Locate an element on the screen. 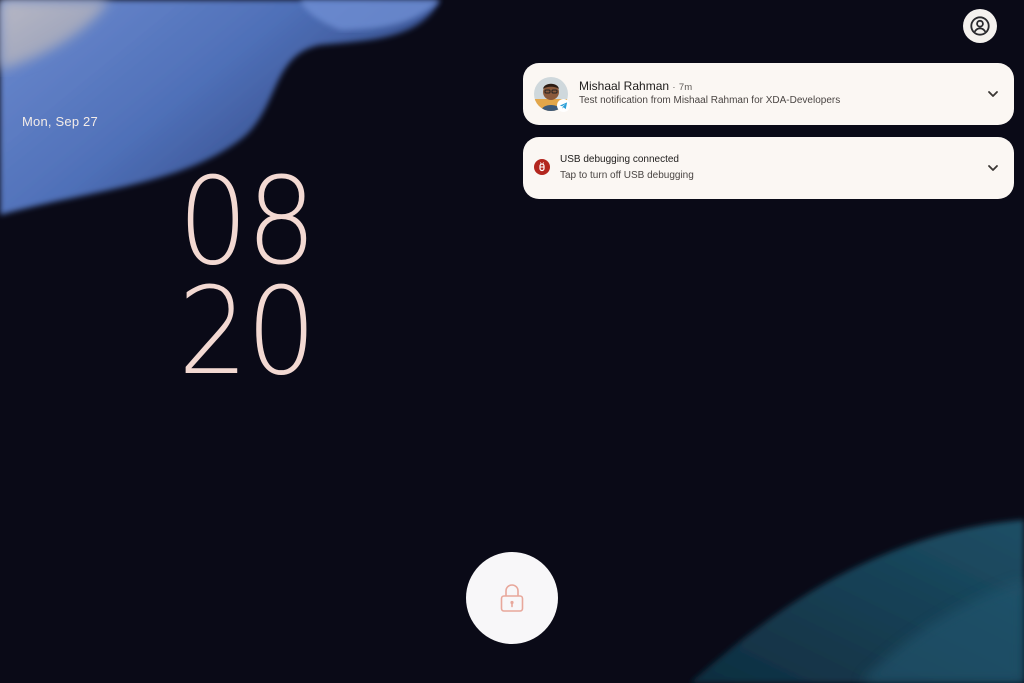  lockscreen-clock: 08 20 is located at coordinates (247, 277).